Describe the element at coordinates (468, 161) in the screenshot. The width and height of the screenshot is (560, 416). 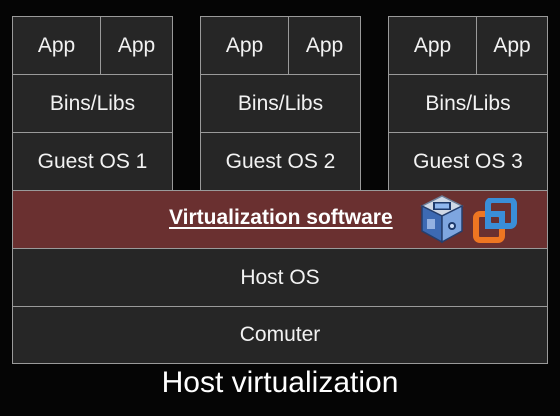
I see `guest-os-box: Guest OS 3` at that location.